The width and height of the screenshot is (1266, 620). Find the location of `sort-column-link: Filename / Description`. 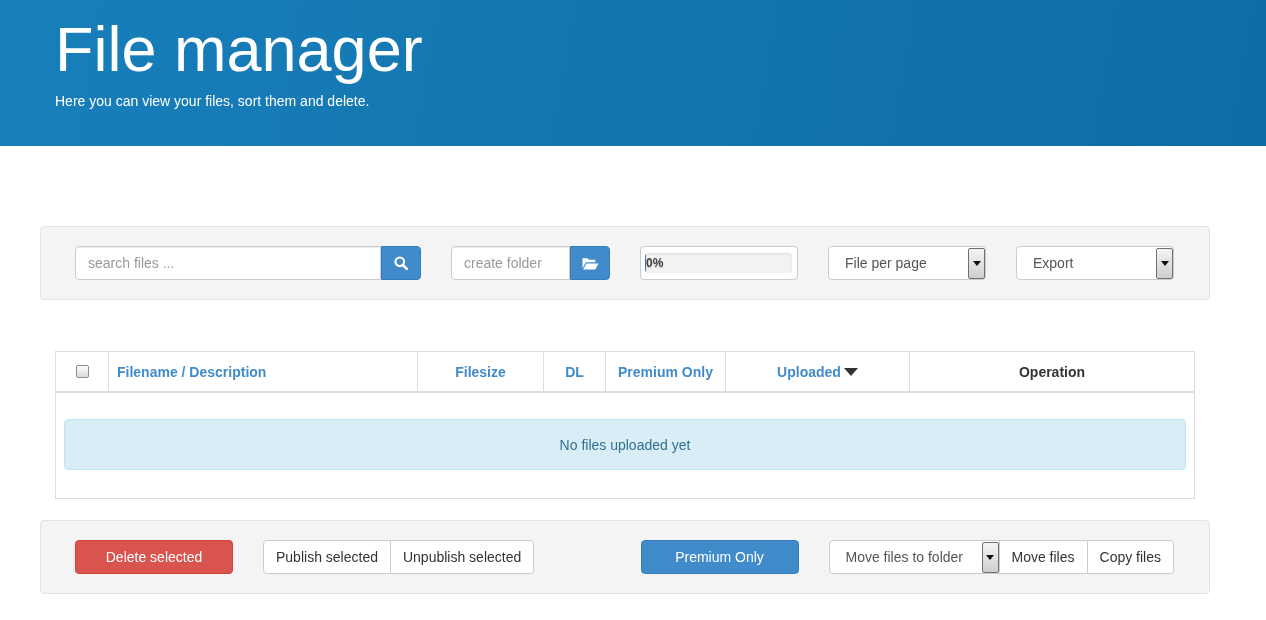

sort-column-link: Filename / Description is located at coordinates (192, 371).